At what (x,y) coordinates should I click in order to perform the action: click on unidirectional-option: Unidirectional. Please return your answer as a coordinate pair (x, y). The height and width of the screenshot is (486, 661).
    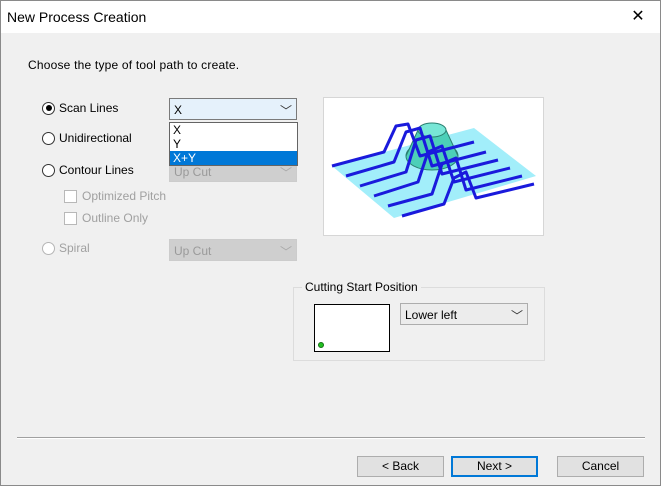
    Looking at the image, I should click on (87, 138).